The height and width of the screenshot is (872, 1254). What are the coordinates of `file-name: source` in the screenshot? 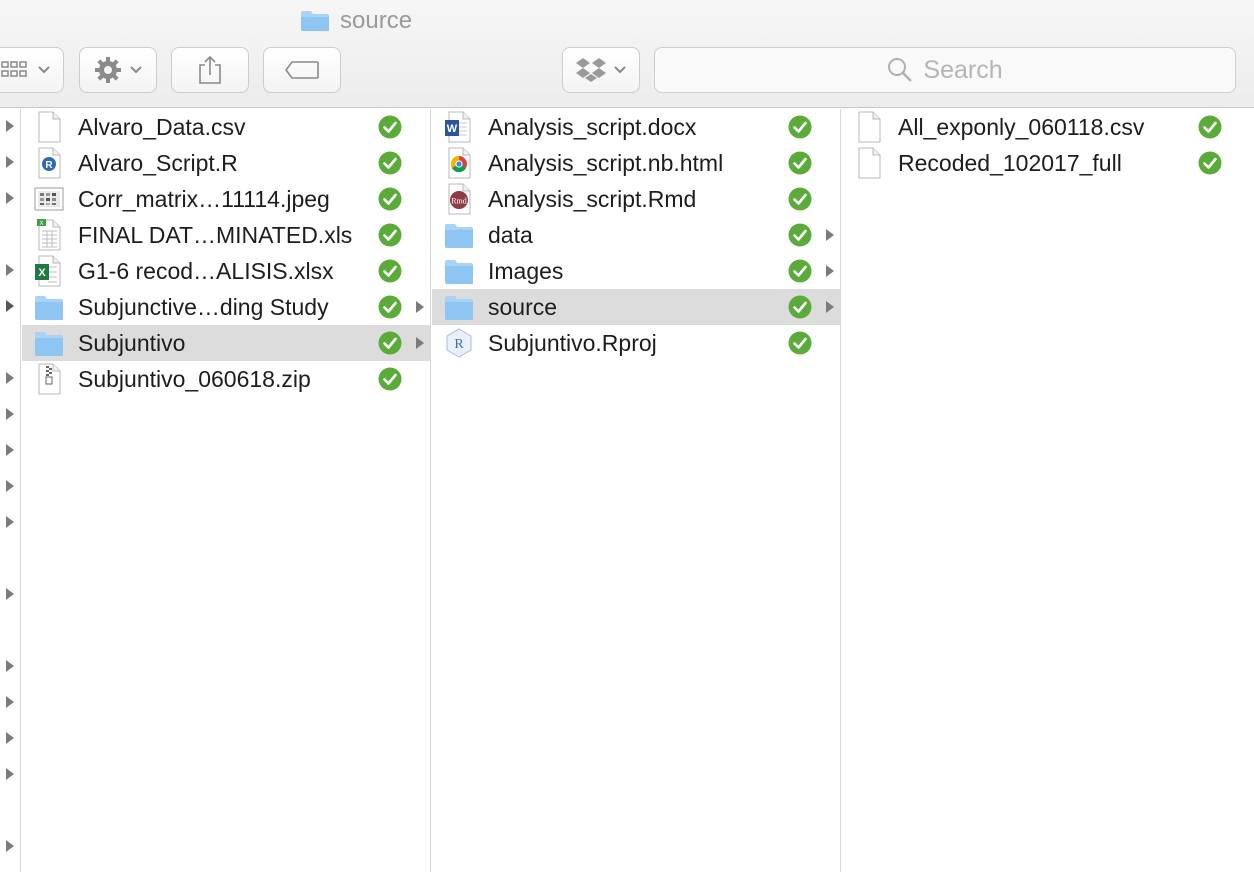 It's located at (523, 307).